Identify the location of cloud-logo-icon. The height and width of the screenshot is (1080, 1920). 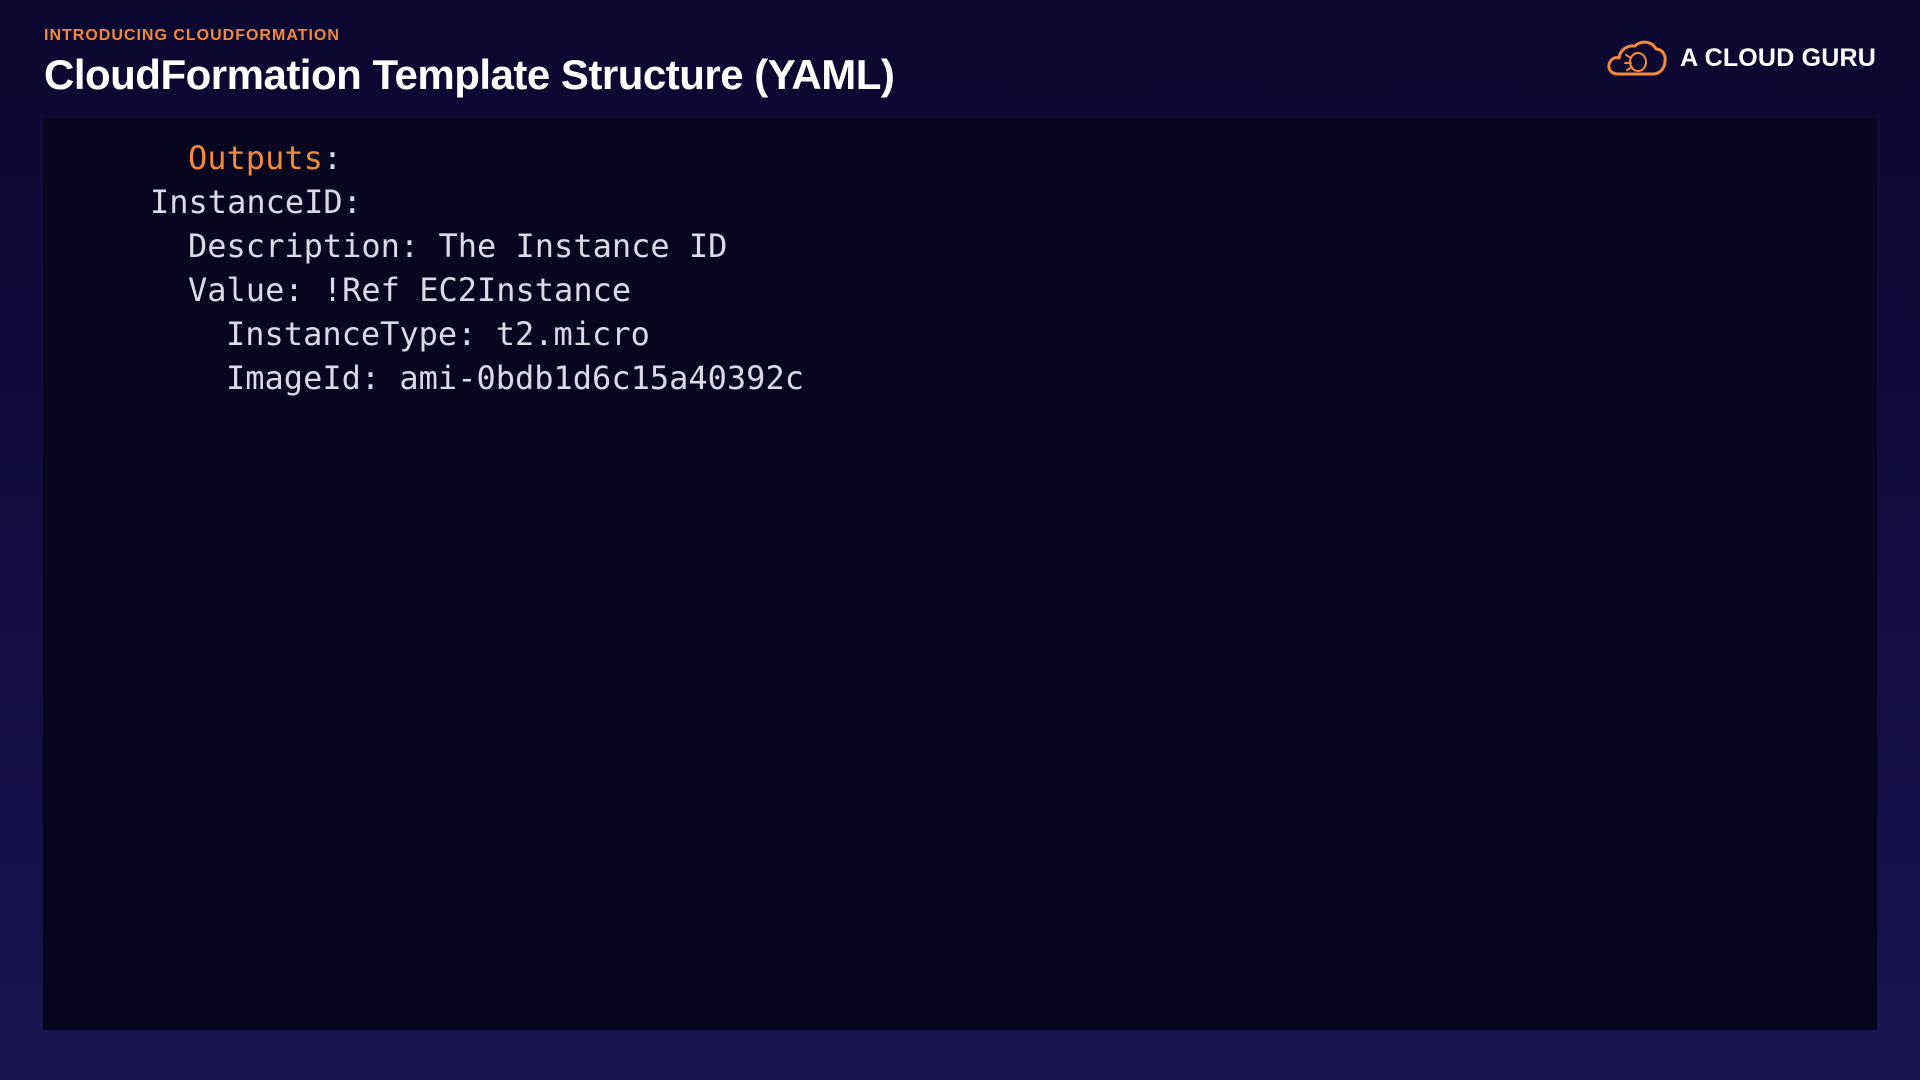
(1637, 58).